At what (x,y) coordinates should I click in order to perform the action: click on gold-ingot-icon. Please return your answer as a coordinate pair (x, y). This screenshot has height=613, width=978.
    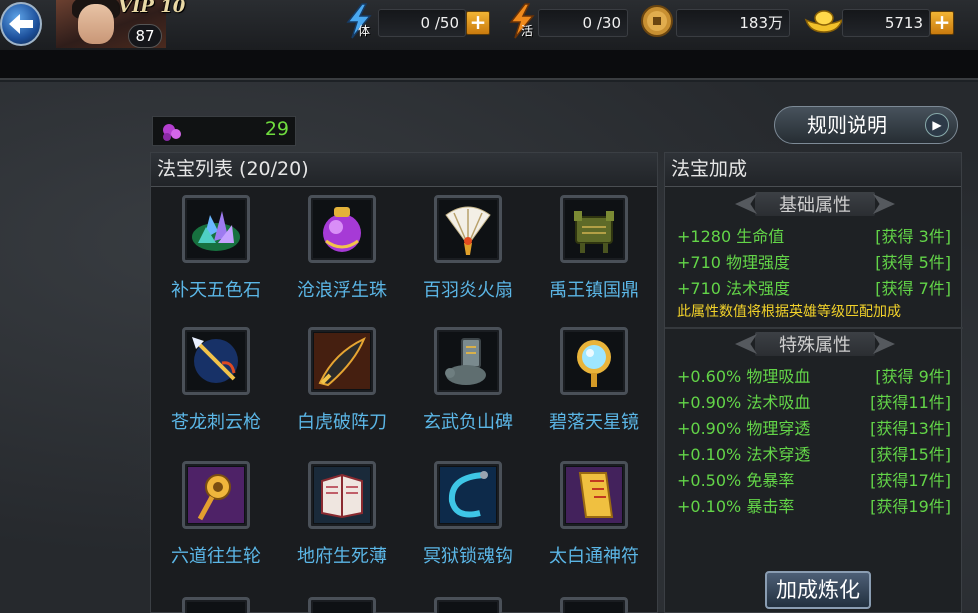
    Looking at the image, I should click on (824, 21).